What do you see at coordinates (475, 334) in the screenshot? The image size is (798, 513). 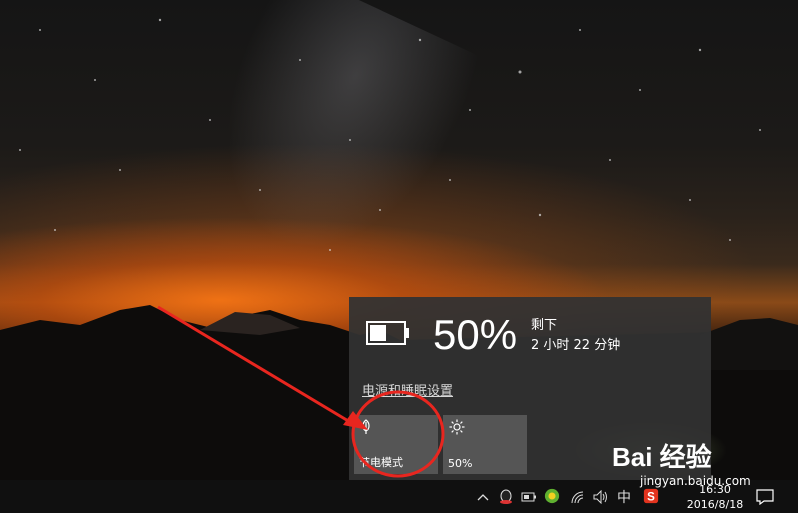 I see `battery-percent: 50%` at bounding box center [475, 334].